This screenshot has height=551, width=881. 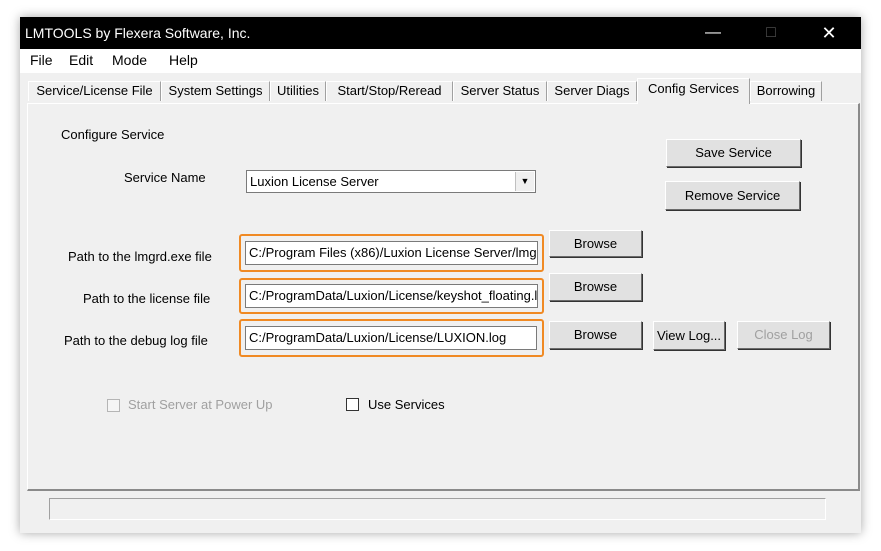 What do you see at coordinates (389, 91) in the screenshot?
I see `tab-start-stop-reread: Start/Stop/Reread` at bounding box center [389, 91].